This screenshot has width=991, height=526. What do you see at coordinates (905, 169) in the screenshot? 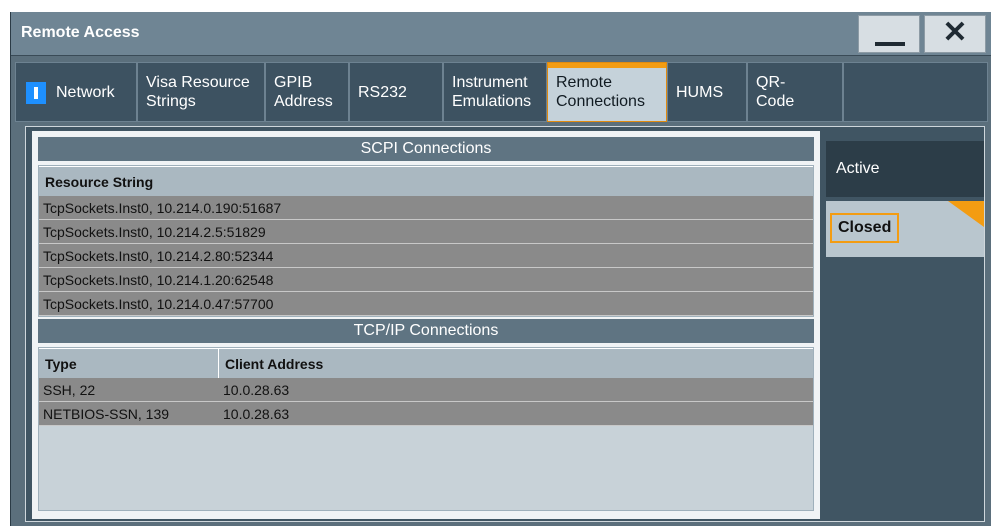
I see `active-button: Active` at bounding box center [905, 169].